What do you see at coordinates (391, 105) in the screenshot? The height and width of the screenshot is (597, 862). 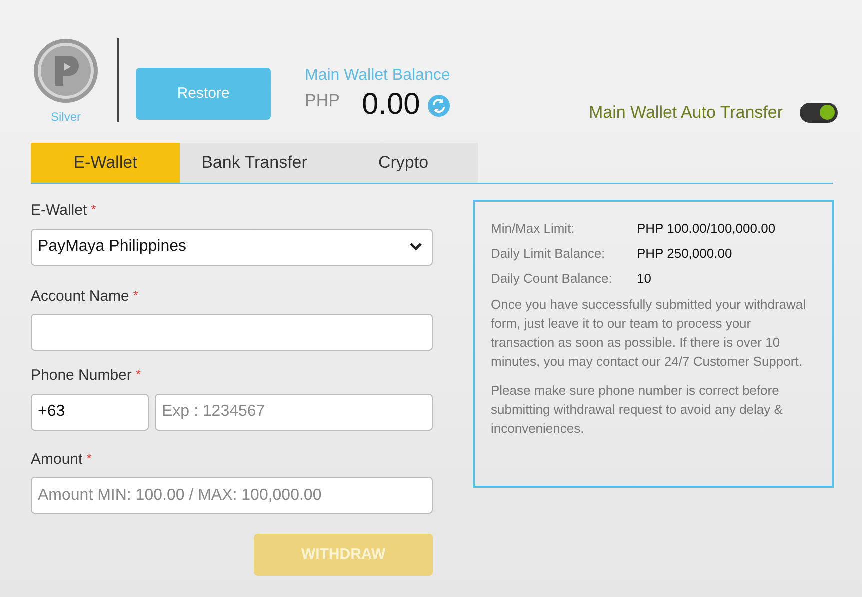 I see `balance-amount: 0.00` at bounding box center [391, 105].